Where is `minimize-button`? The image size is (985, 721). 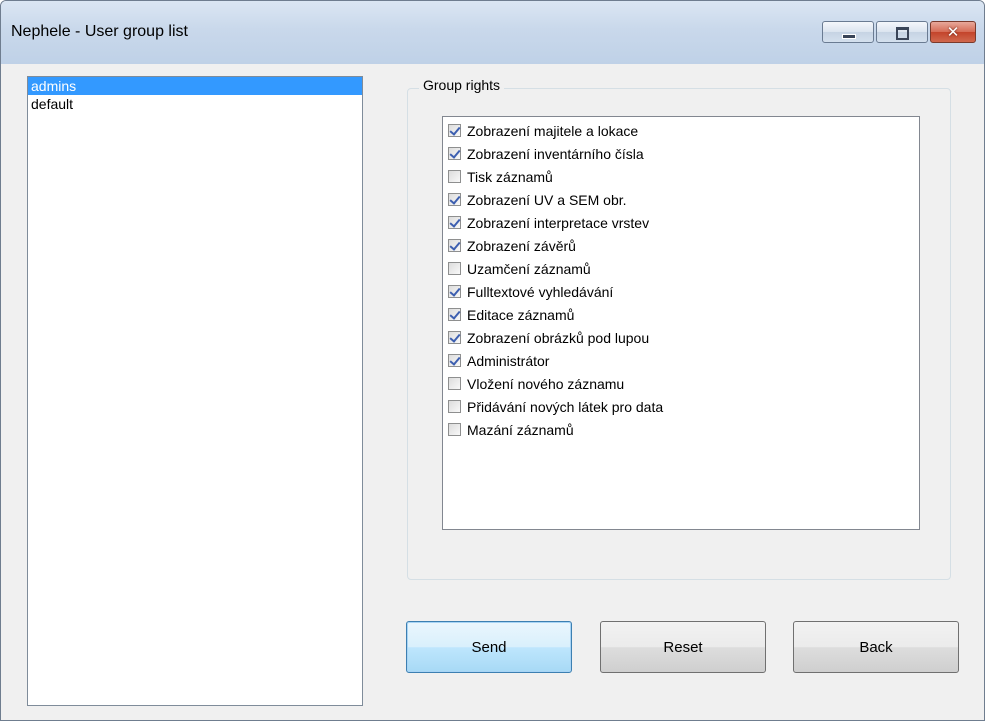 minimize-button is located at coordinates (848, 32).